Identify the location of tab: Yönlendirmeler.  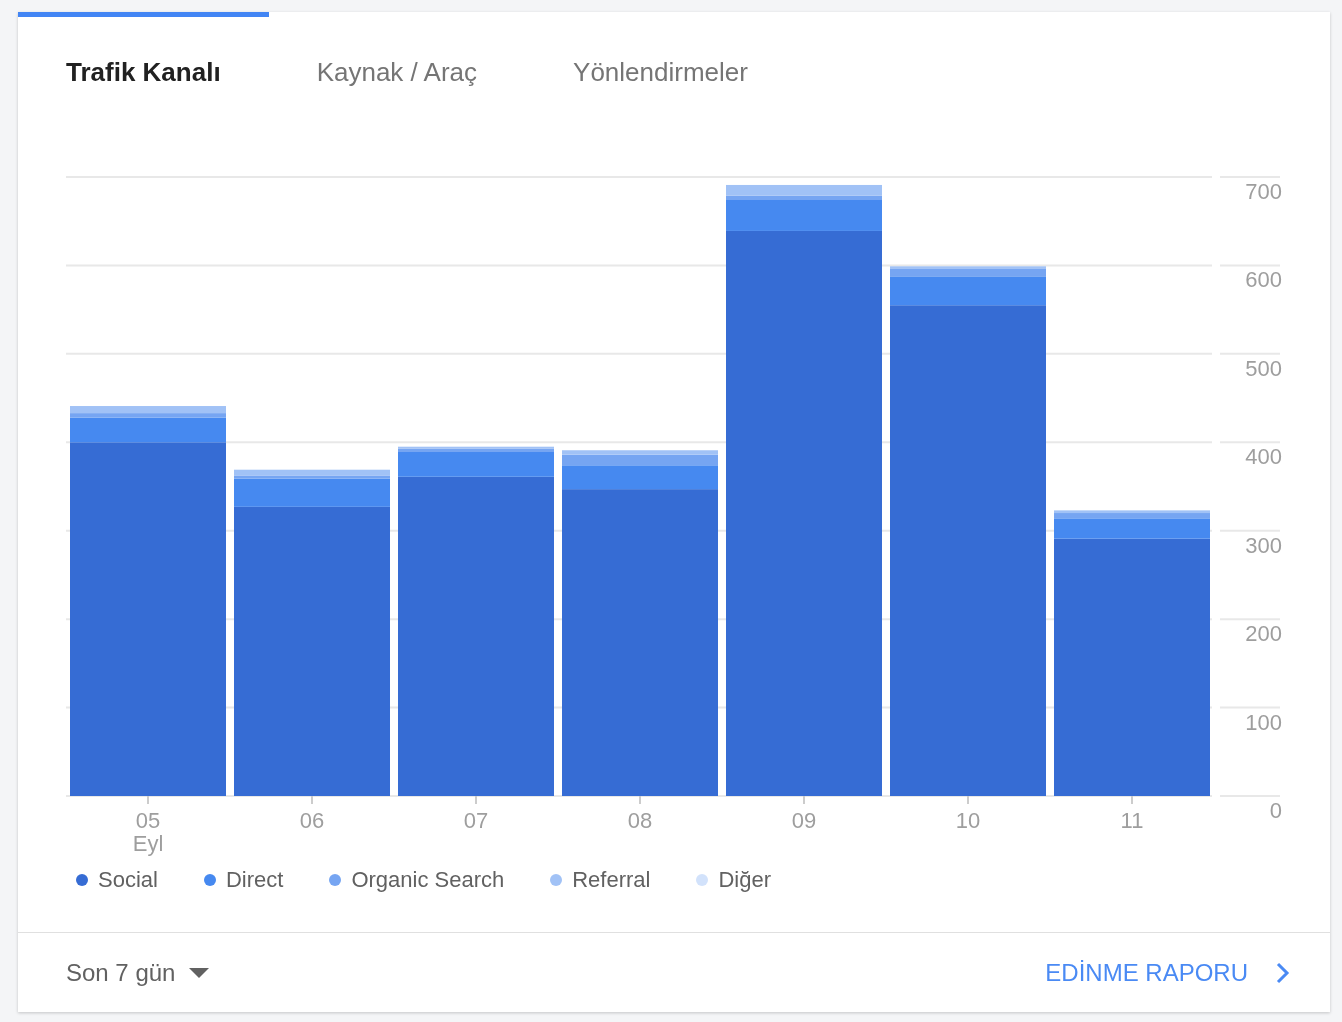
(660, 71).